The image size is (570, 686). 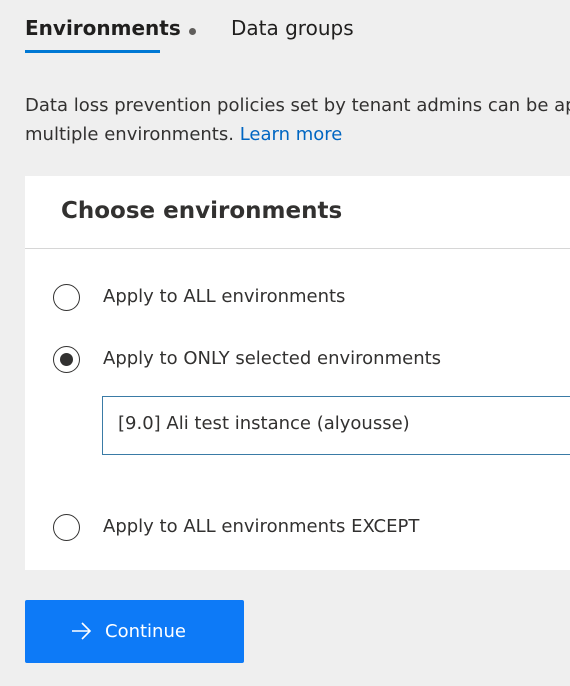 I want to click on radio-label-all-except: Apply to ALL environments EXCEPT, so click(x=261, y=526).